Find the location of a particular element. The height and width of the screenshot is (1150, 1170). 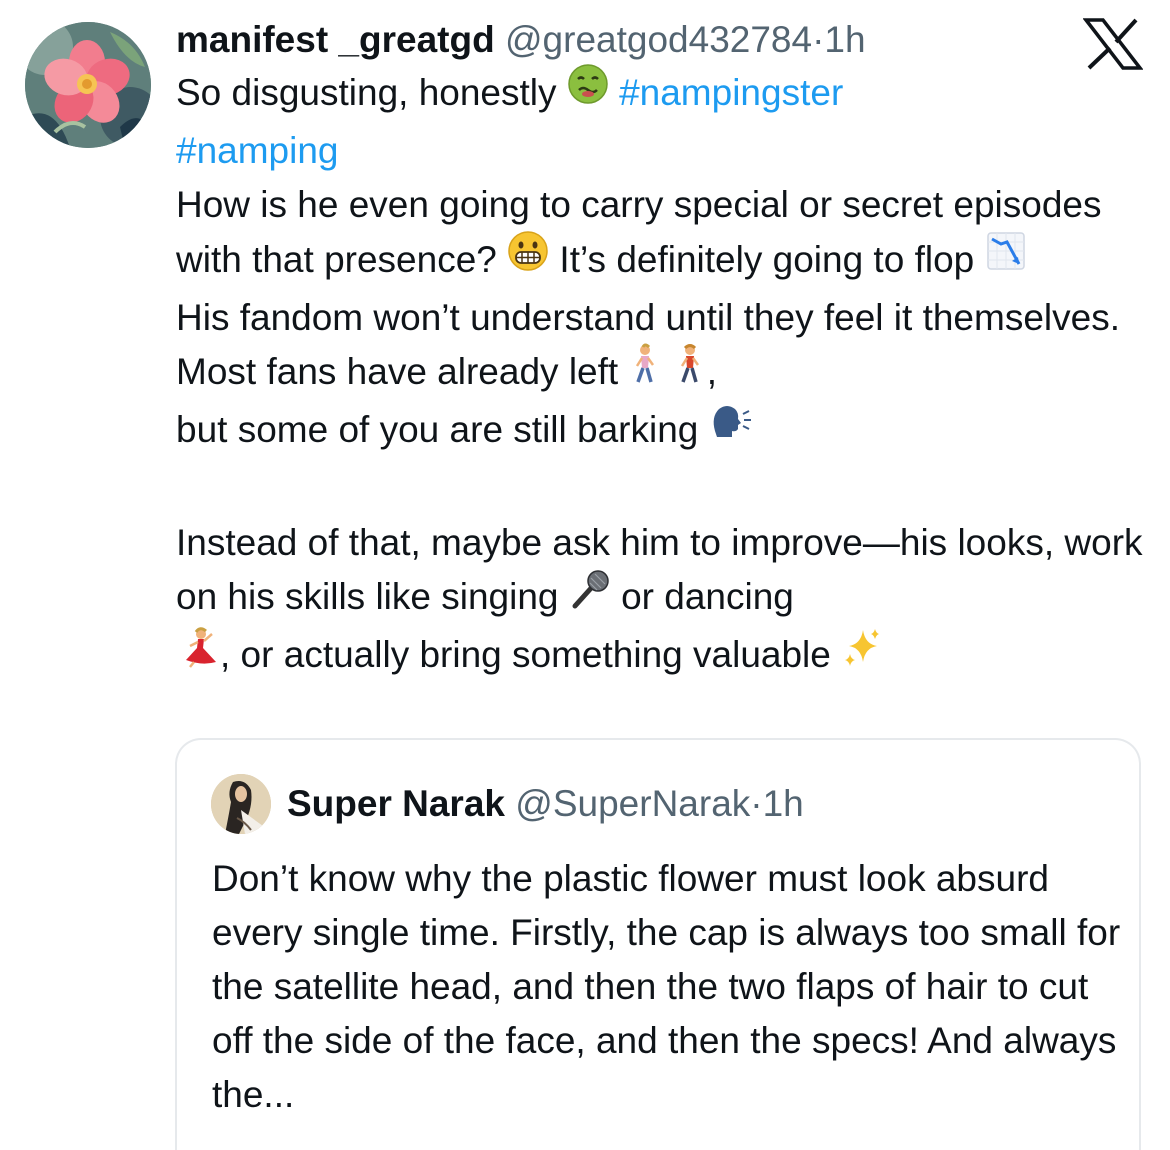

post-line-1: So disgusting, honestly is located at coordinates (366, 92).